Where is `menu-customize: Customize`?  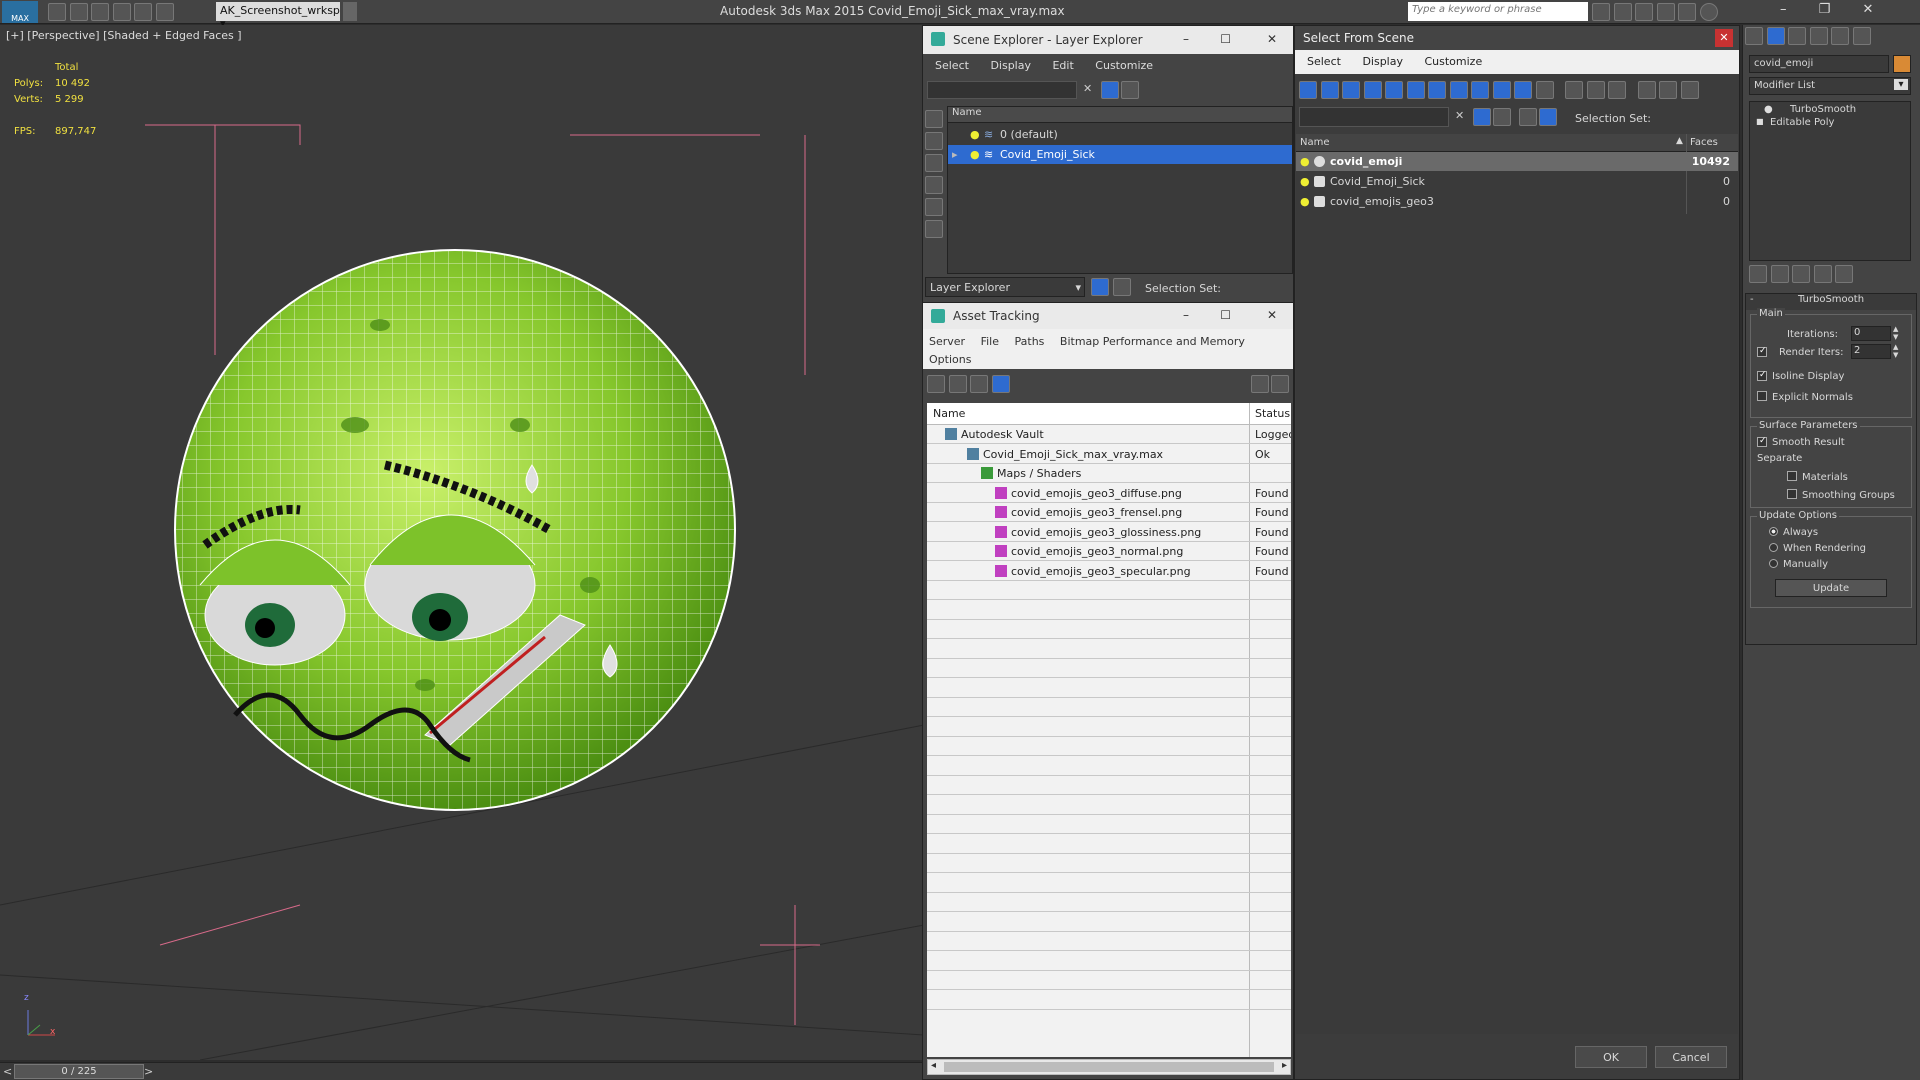
menu-customize: Customize is located at coordinates (1124, 65).